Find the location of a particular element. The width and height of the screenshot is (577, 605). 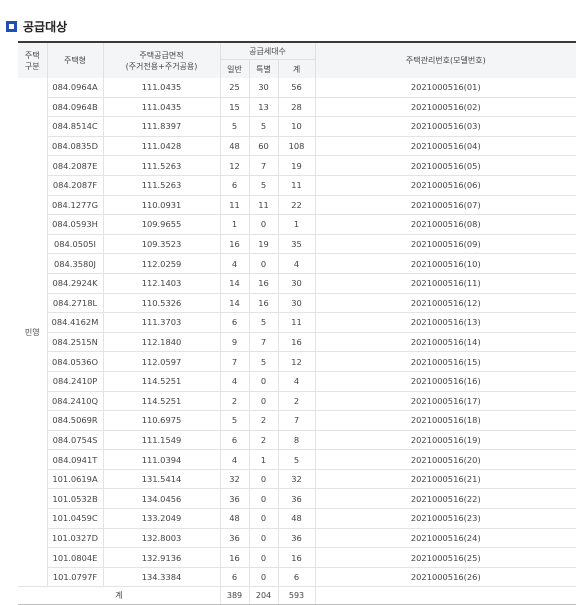

cell-total: 35 is located at coordinates (296, 244).